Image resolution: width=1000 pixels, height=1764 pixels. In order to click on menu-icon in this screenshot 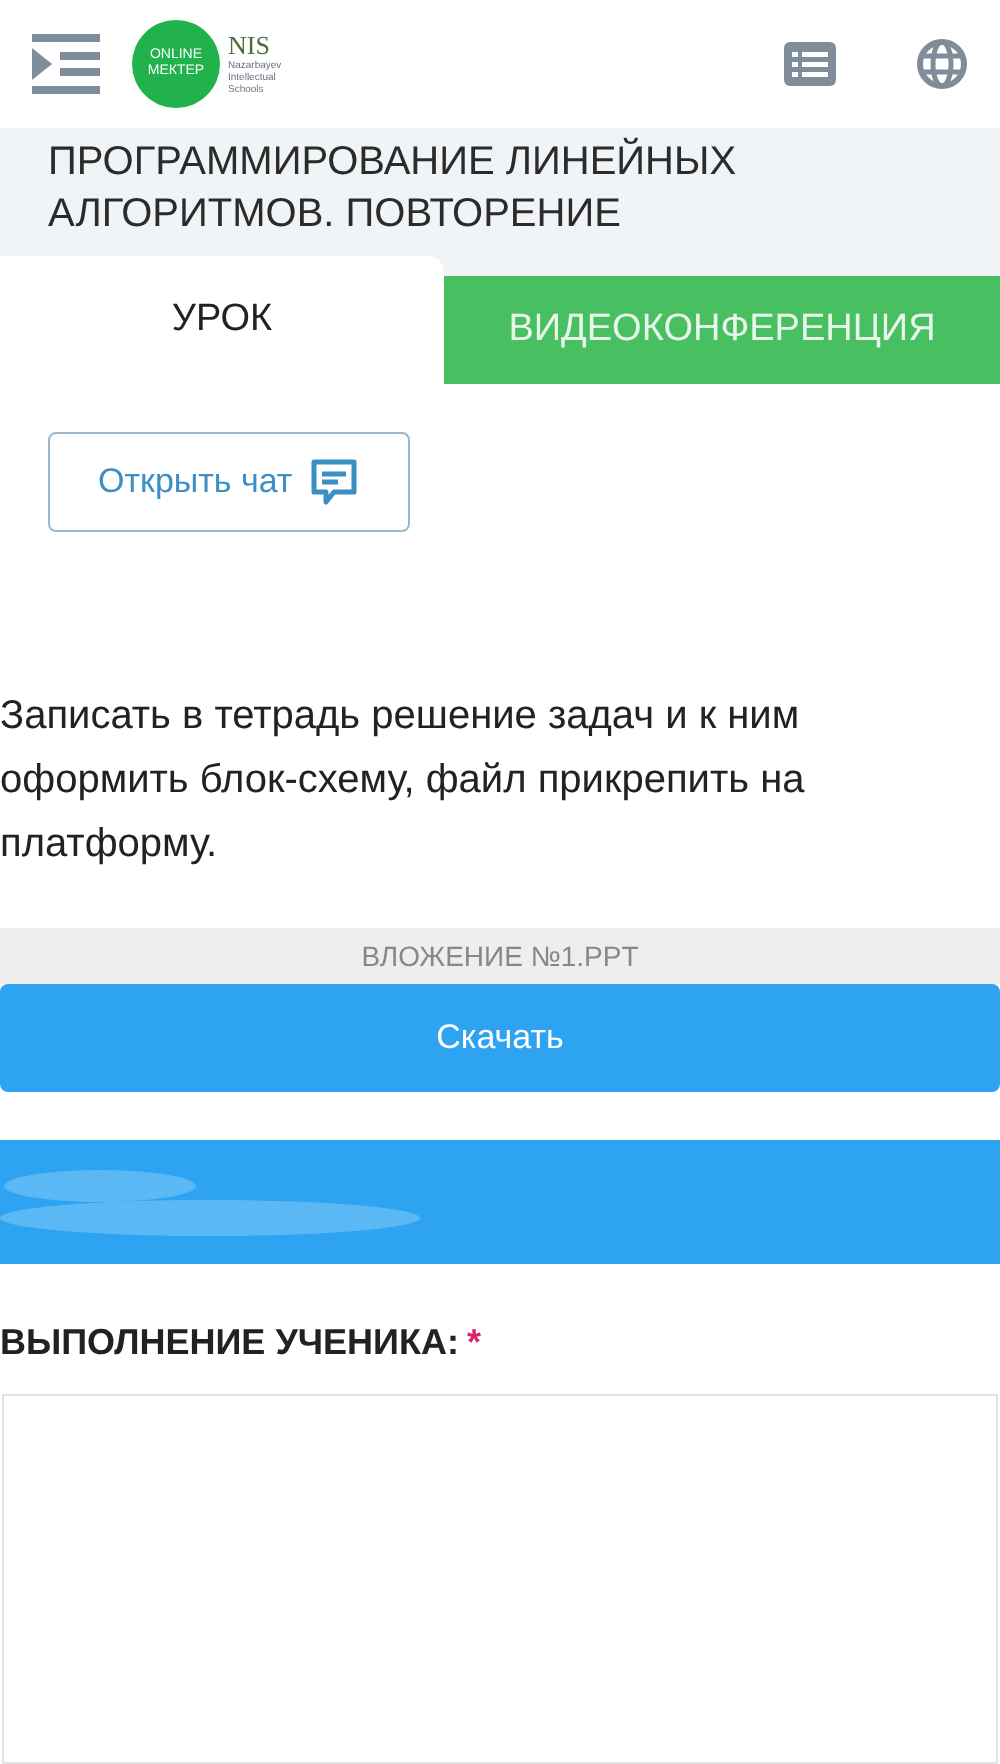, I will do `click(66, 64)`.